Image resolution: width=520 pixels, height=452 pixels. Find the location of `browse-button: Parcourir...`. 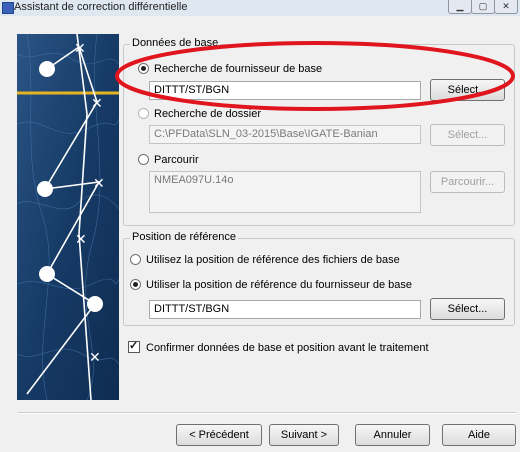

browse-button: Parcourir... is located at coordinates (467, 182).